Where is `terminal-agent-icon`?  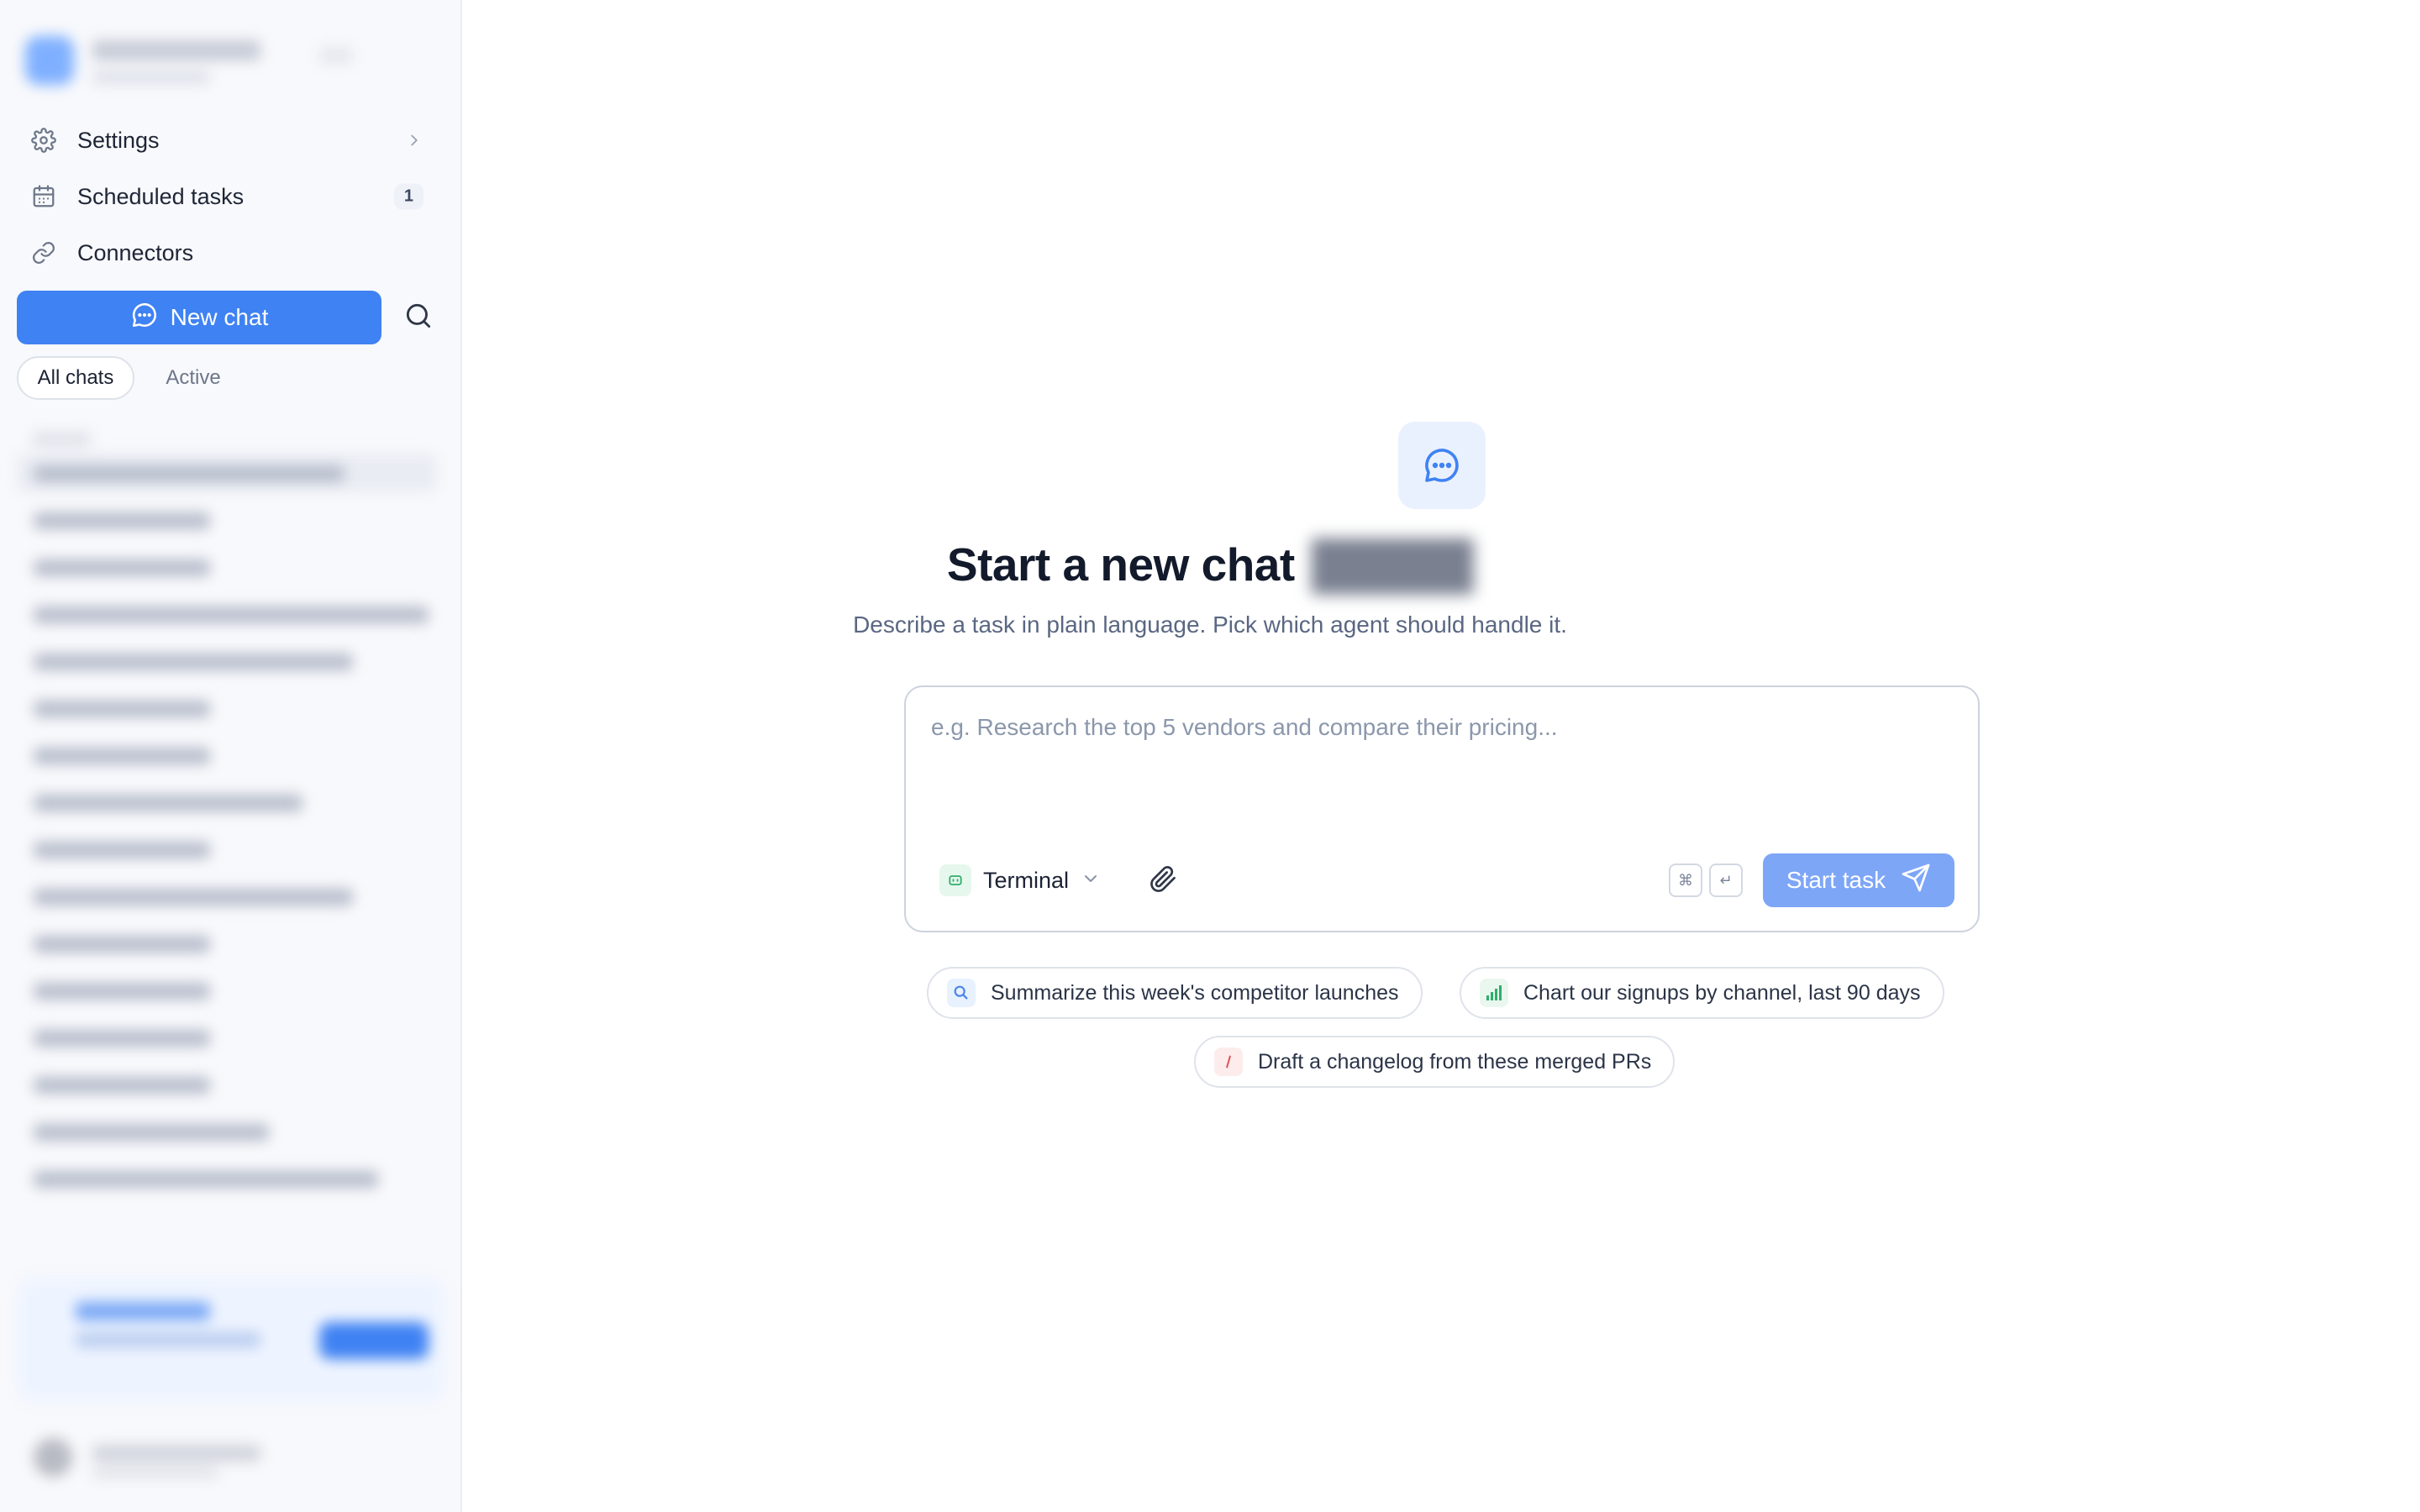 terminal-agent-icon is located at coordinates (955, 880).